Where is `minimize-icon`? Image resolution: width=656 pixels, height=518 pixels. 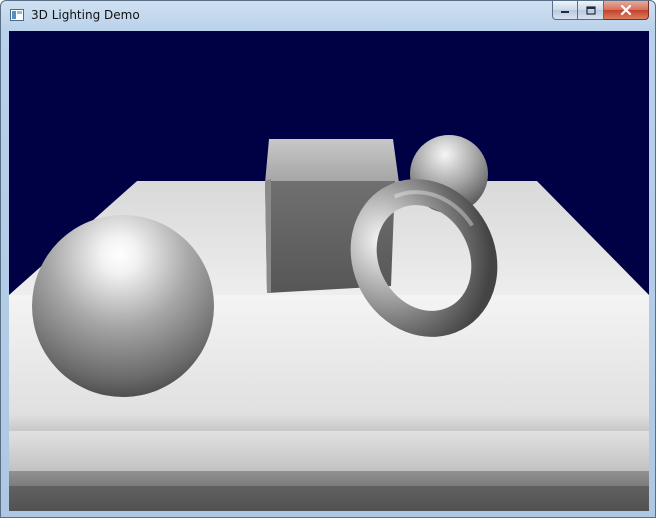
minimize-icon is located at coordinates (565, 12).